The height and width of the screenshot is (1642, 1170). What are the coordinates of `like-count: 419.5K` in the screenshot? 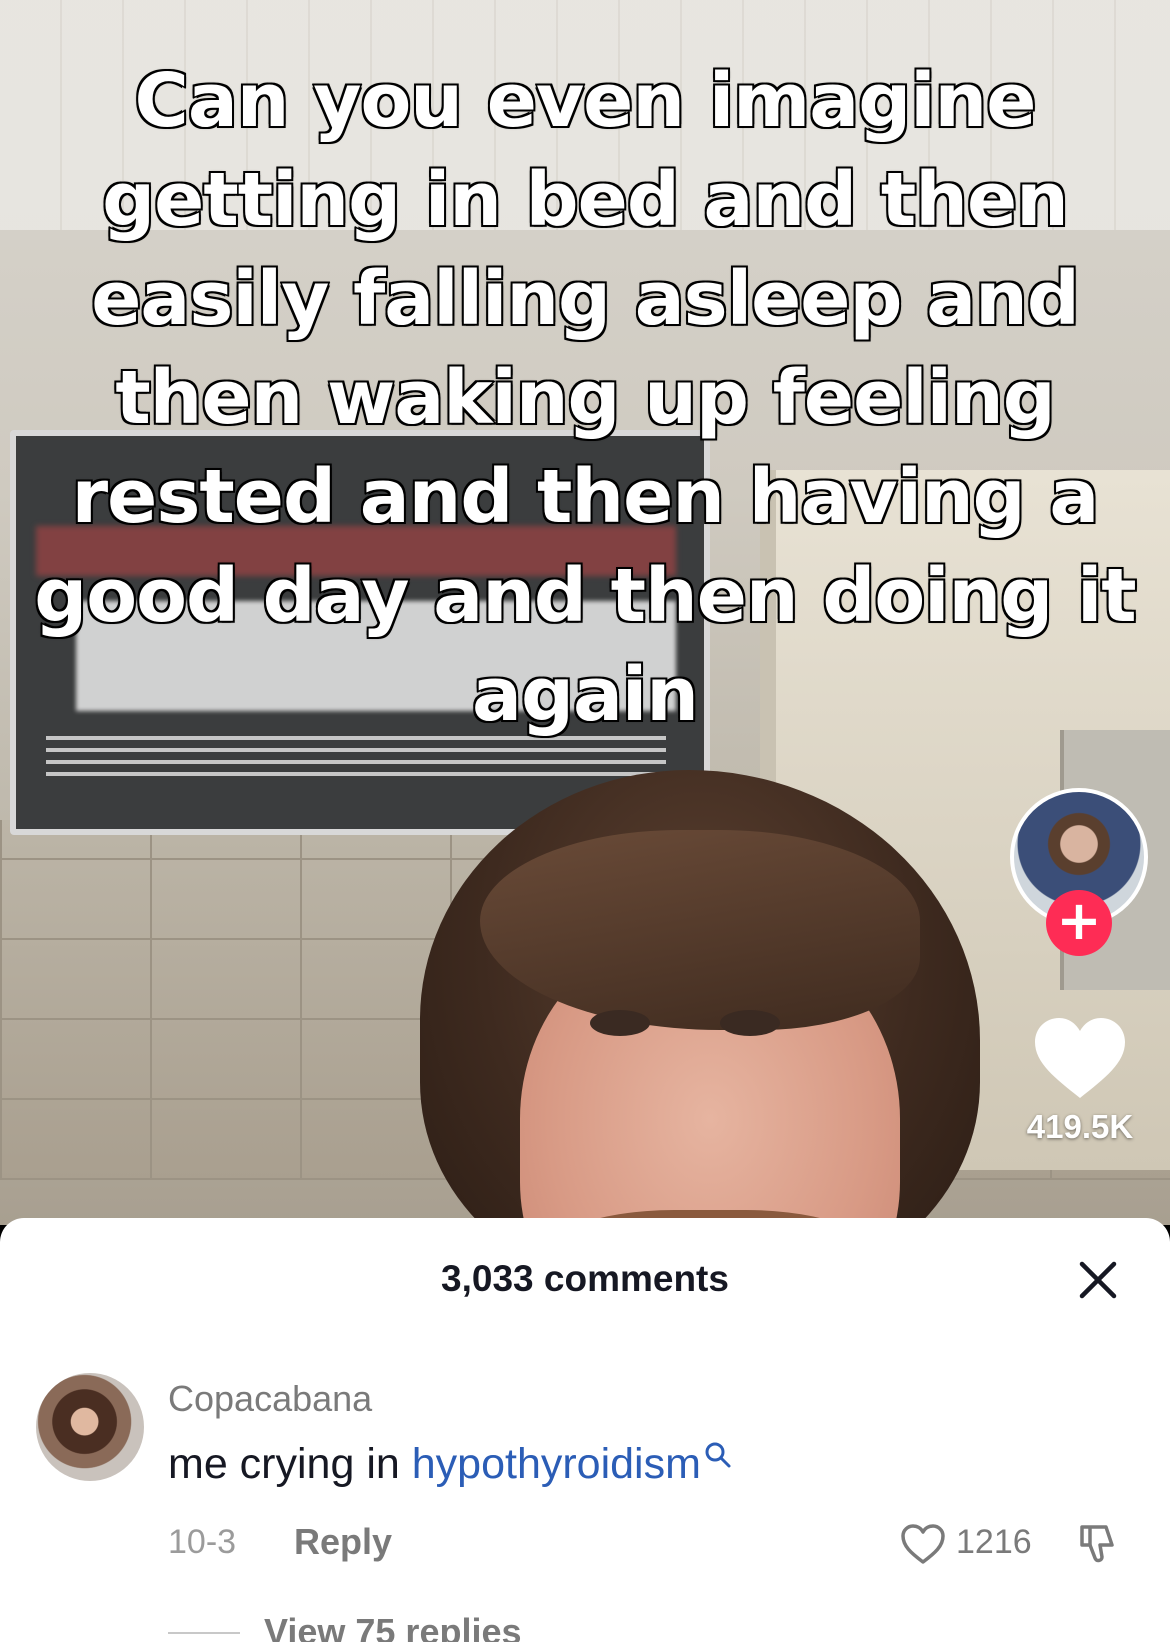 It's located at (1080, 1126).